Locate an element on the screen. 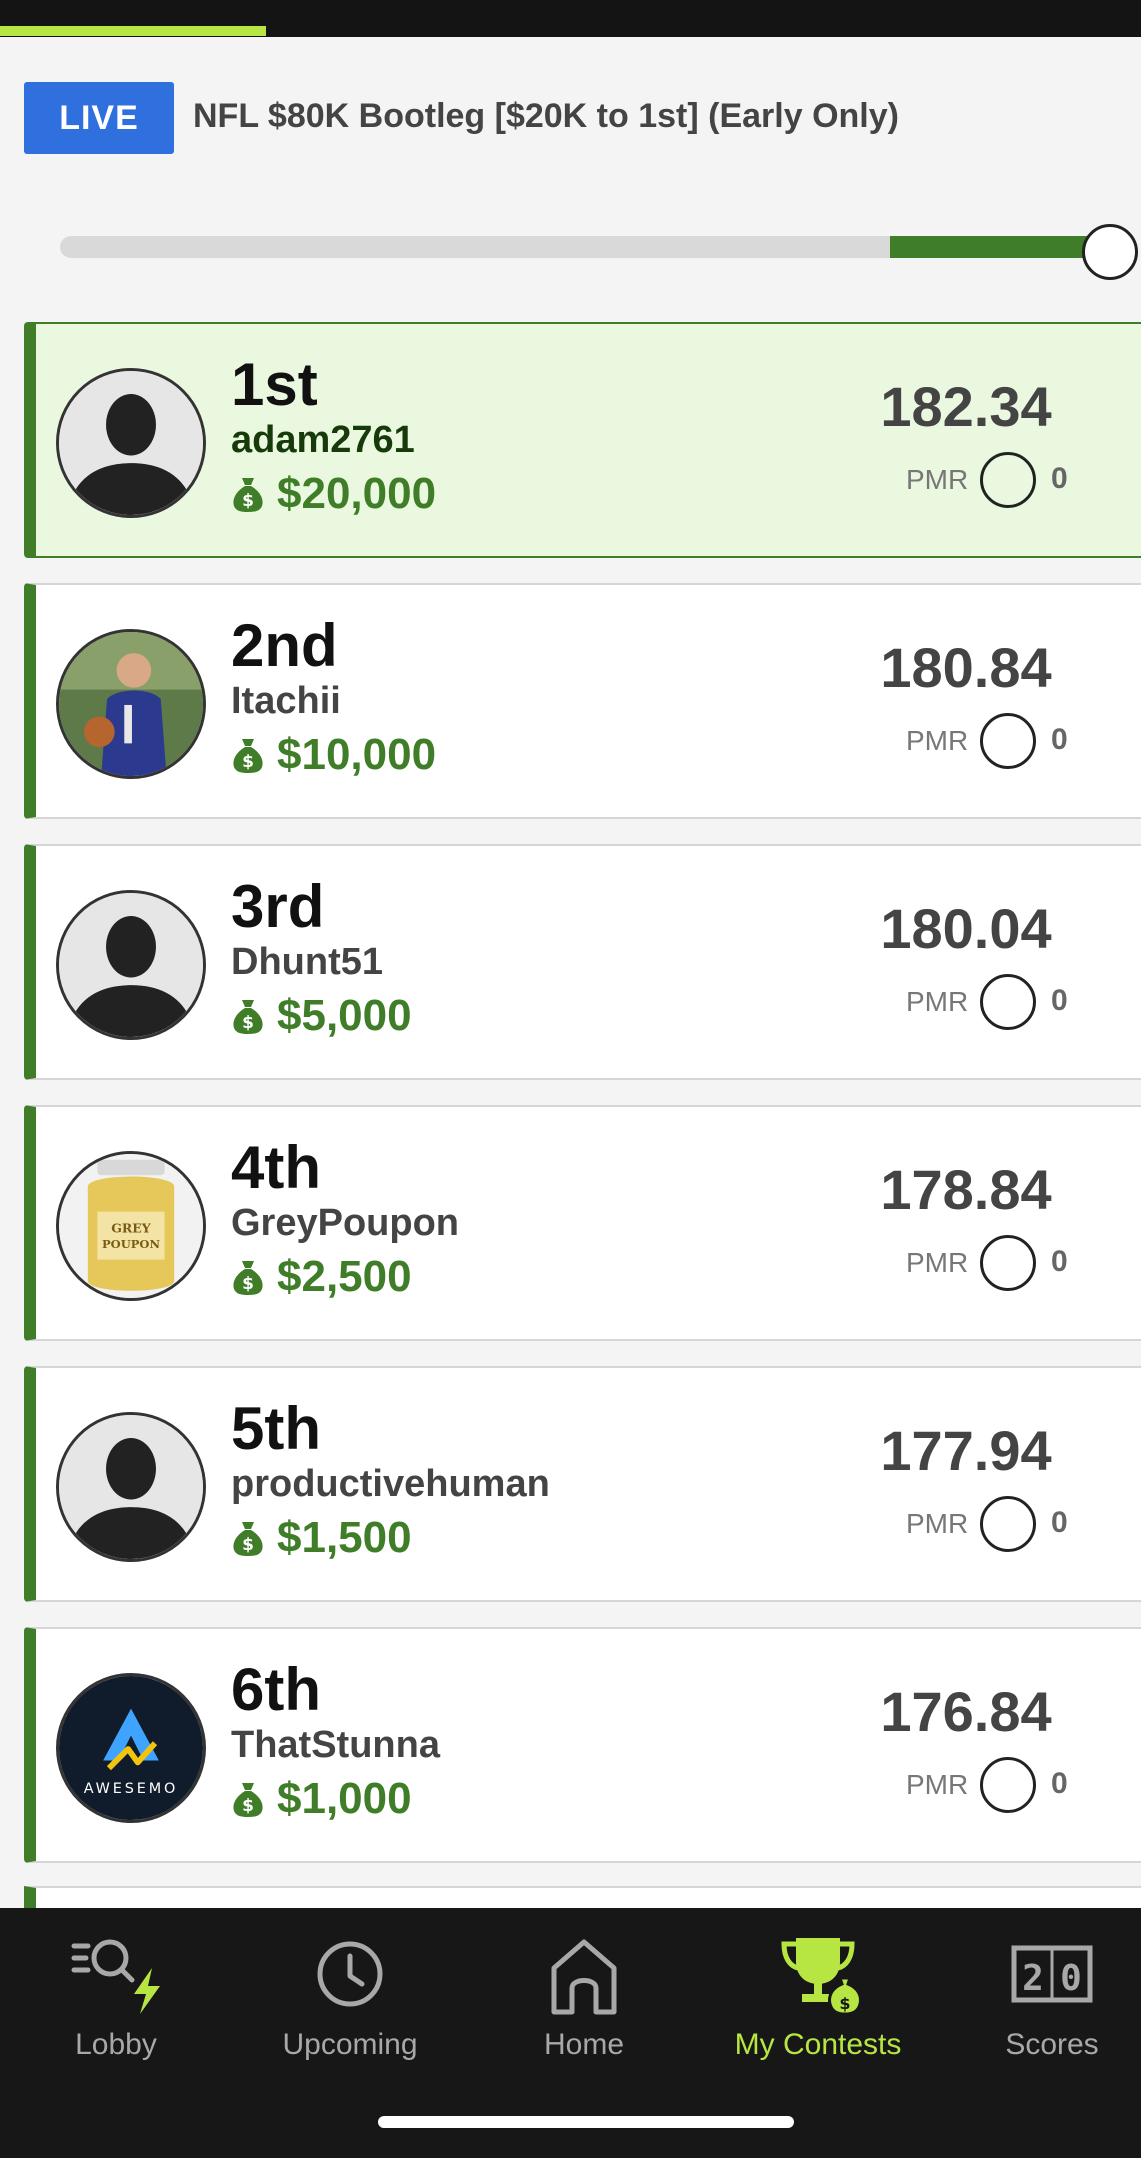  svg-text: 0 is located at coordinates (1071, 1978).